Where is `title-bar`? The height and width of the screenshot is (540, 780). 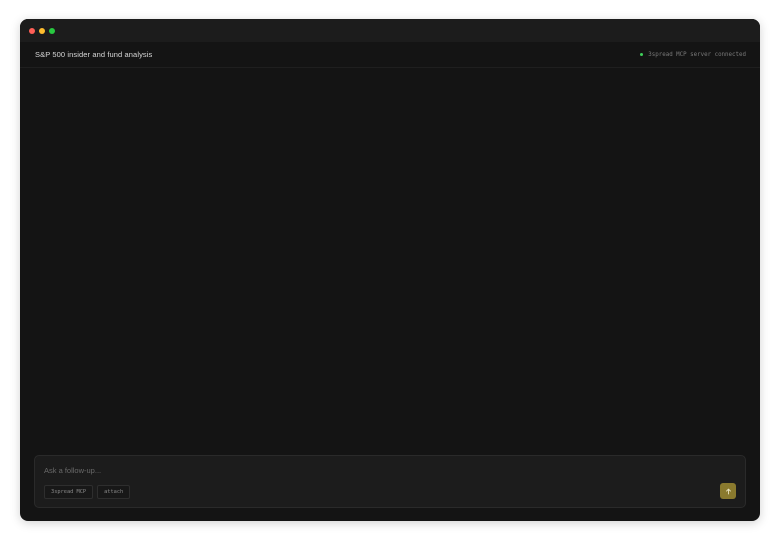
title-bar is located at coordinates (390, 30).